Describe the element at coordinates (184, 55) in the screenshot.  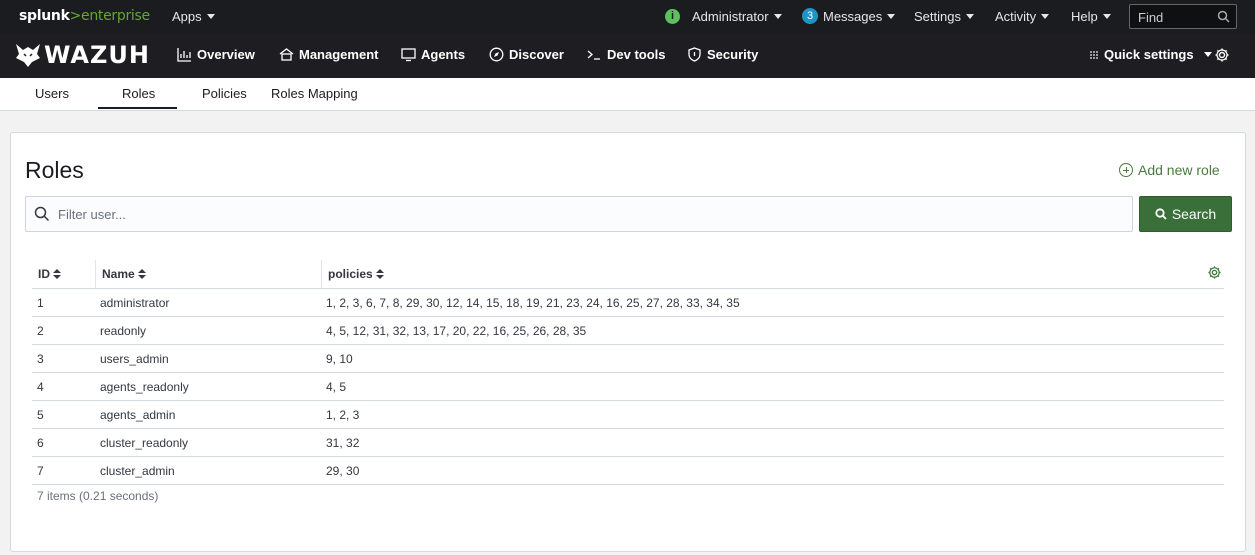
I see `chart-icon` at that location.